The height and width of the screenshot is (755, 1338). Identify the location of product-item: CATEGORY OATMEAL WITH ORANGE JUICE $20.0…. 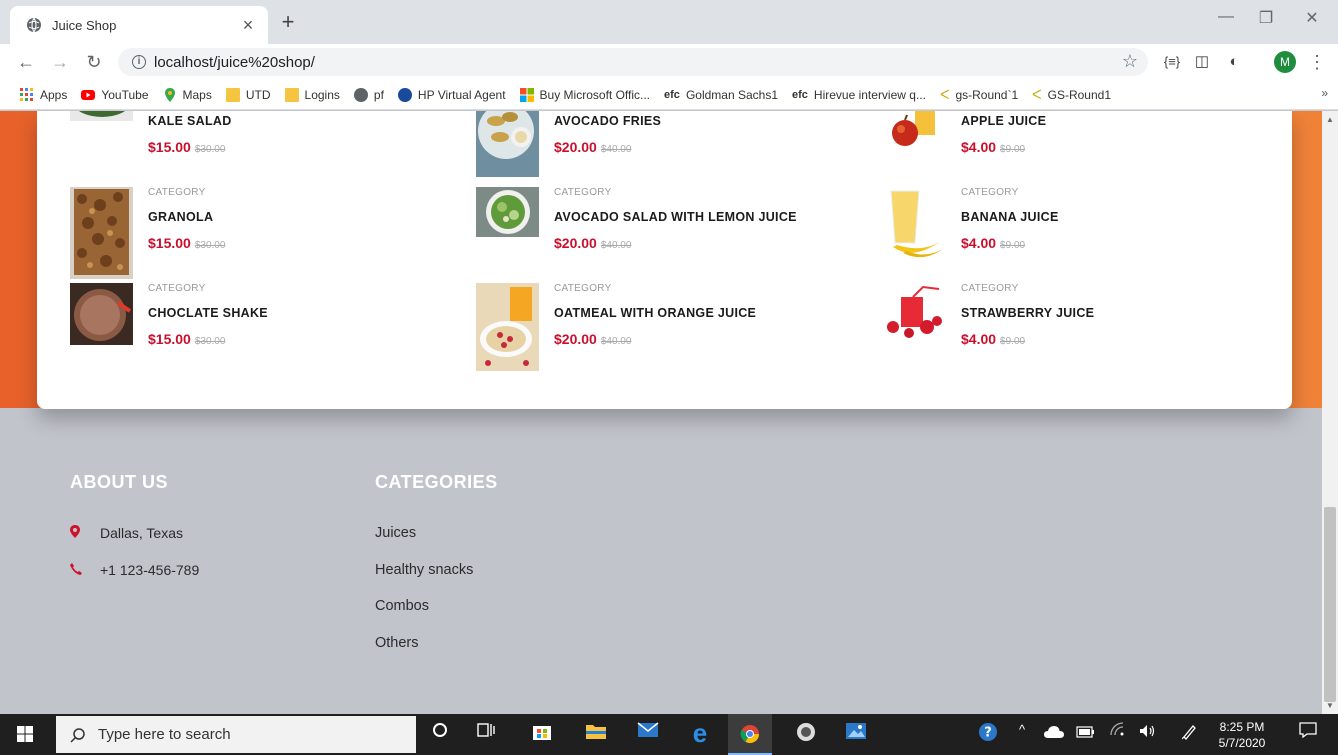
(671, 329).